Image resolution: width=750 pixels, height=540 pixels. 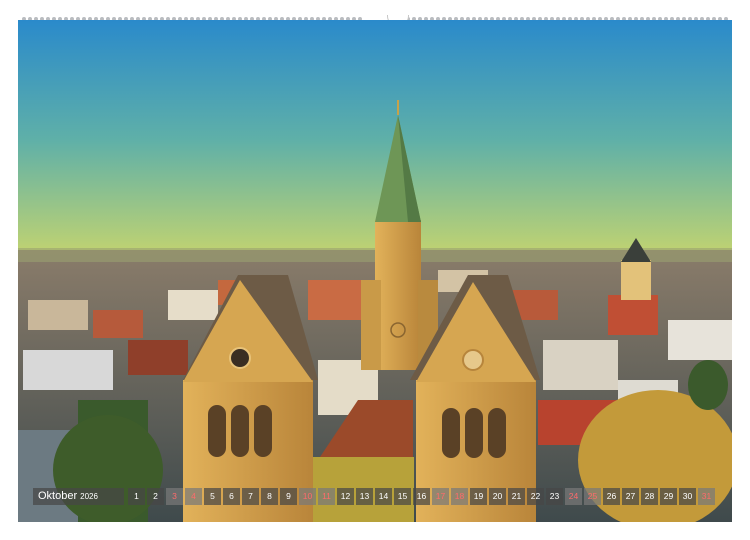 I want to click on day-cell: 21, so click(x=516, y=496).